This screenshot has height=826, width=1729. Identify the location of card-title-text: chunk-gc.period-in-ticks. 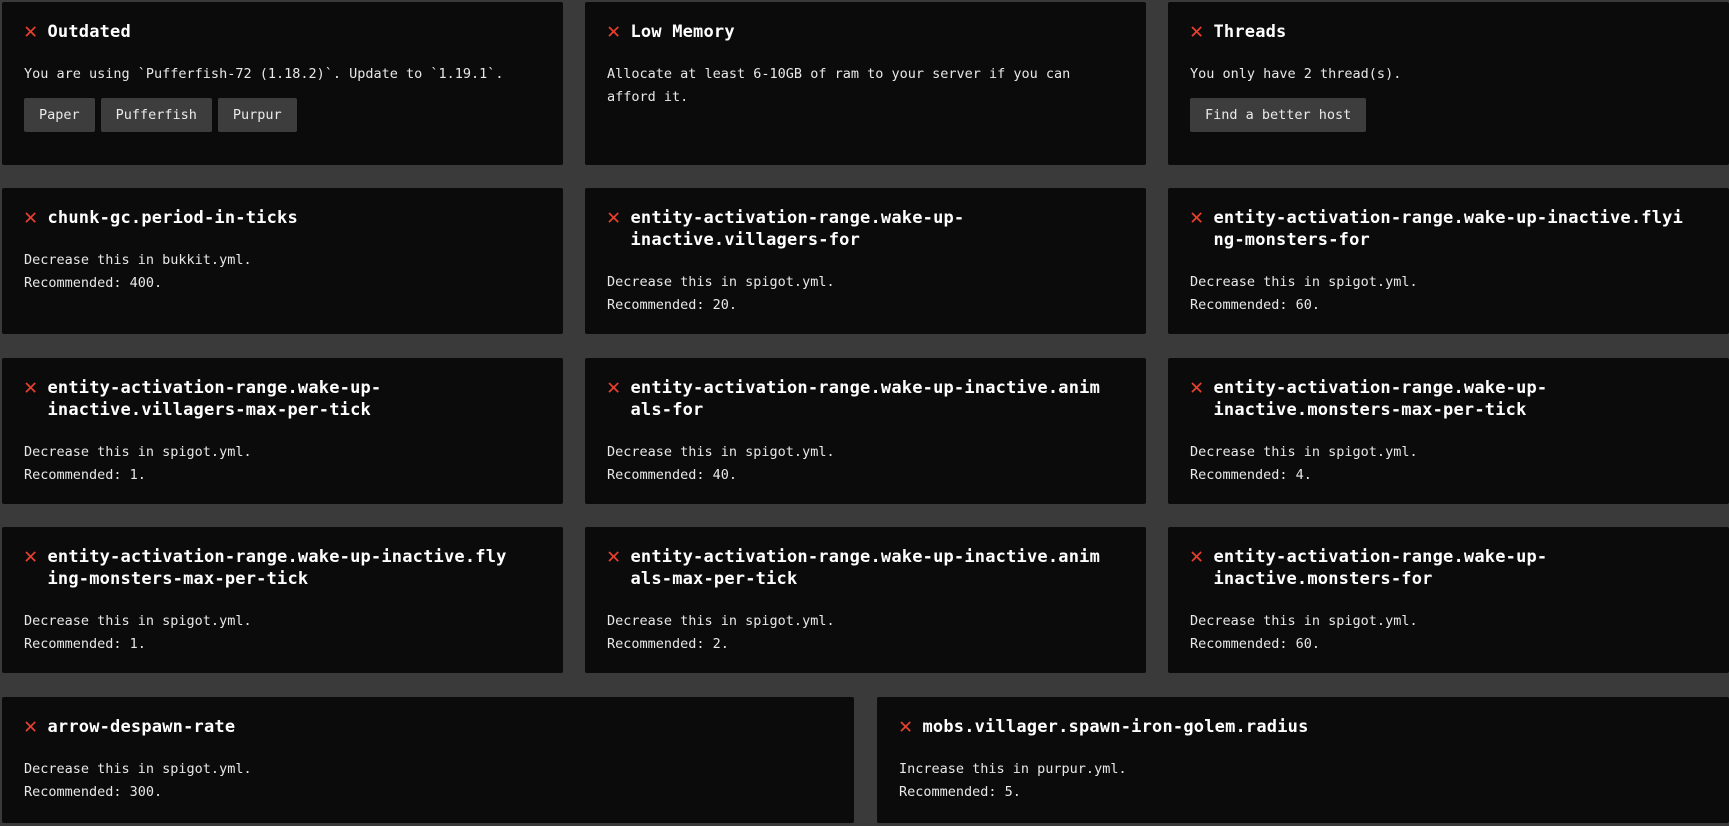
(172, 218).